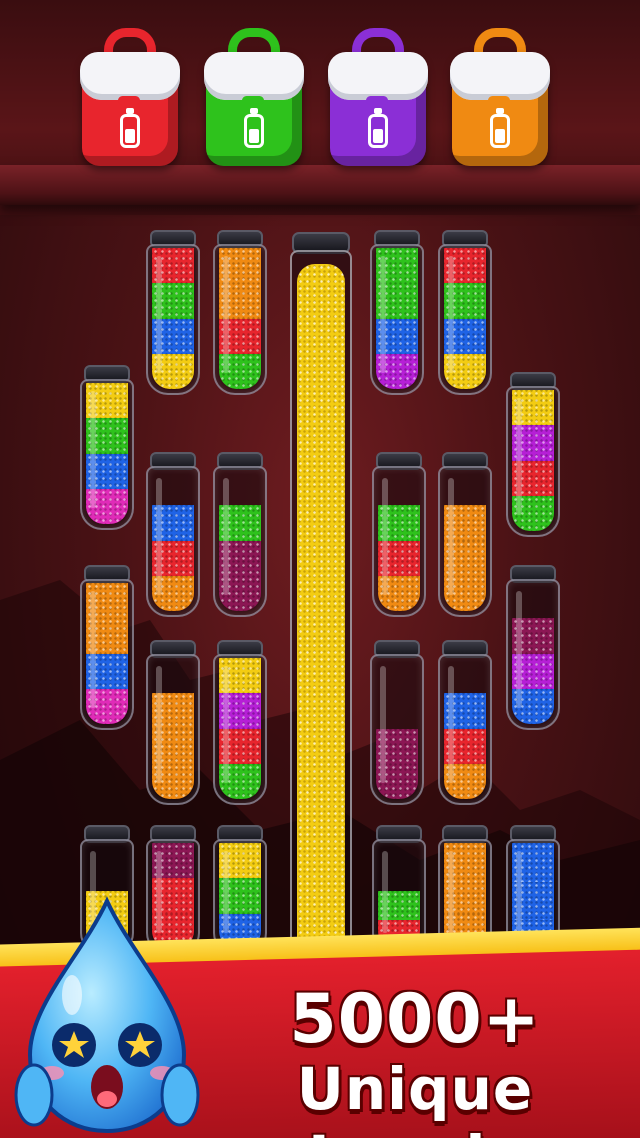  I want to click on green-bag, so click(254, 99).